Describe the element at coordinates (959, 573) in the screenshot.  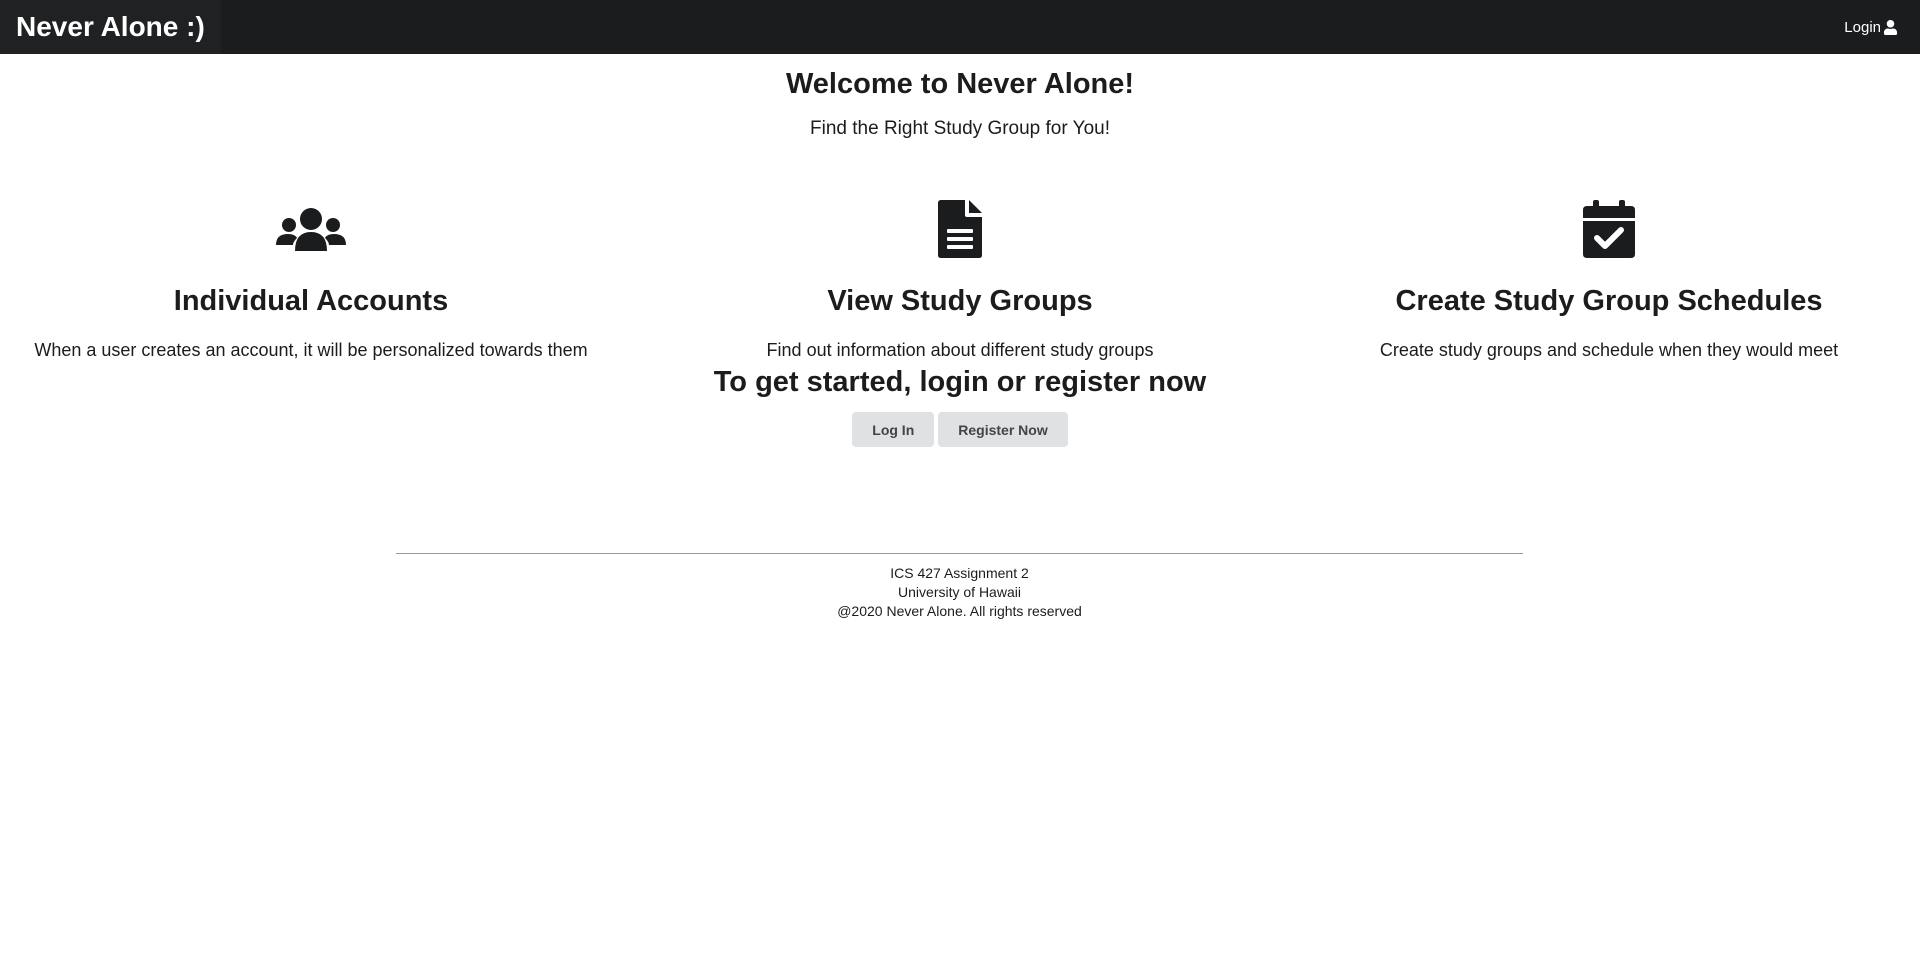
I see `footer-course: ICS 427 Assignment 2` at that location.